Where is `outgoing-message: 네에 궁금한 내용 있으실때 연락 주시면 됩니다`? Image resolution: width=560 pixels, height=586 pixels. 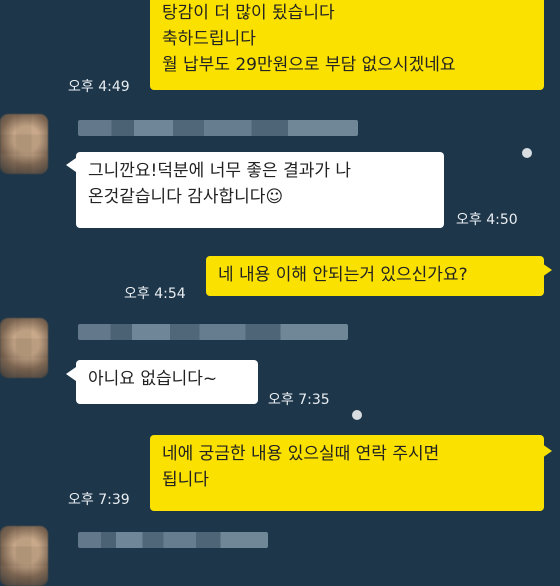
outgoing-message: 네에 궁금한 내용 있으실때 연락 주시면 됩니다 is located at coordinates (347, 473).